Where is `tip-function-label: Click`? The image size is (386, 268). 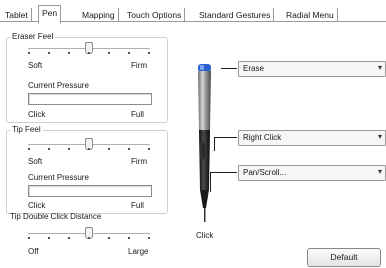
tip-function-label: Click is located at coordinates (205, 235).